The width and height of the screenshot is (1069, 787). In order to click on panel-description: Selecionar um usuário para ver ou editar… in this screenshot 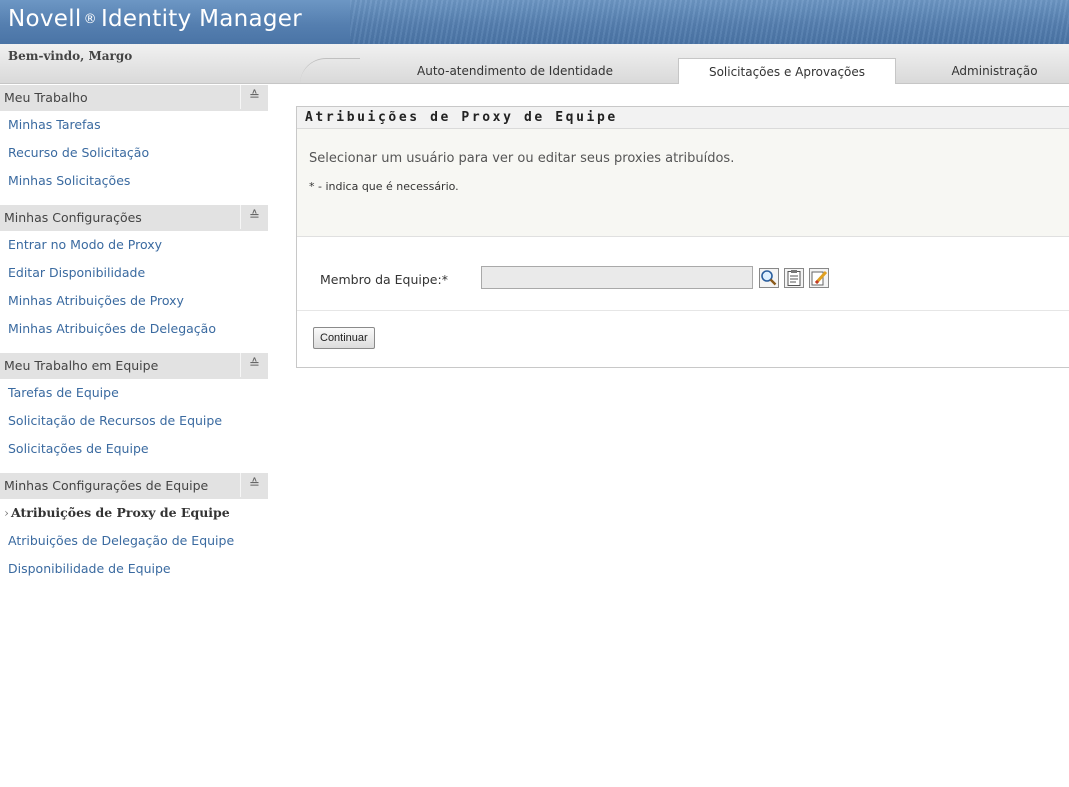, I will do `click(683, 183)`.